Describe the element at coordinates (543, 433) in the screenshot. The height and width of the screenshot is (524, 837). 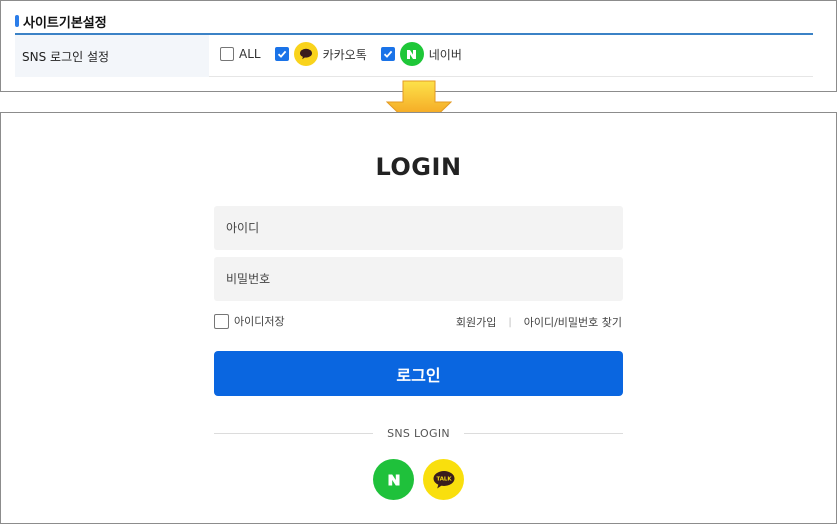
I see `divider-line-right` at that location.